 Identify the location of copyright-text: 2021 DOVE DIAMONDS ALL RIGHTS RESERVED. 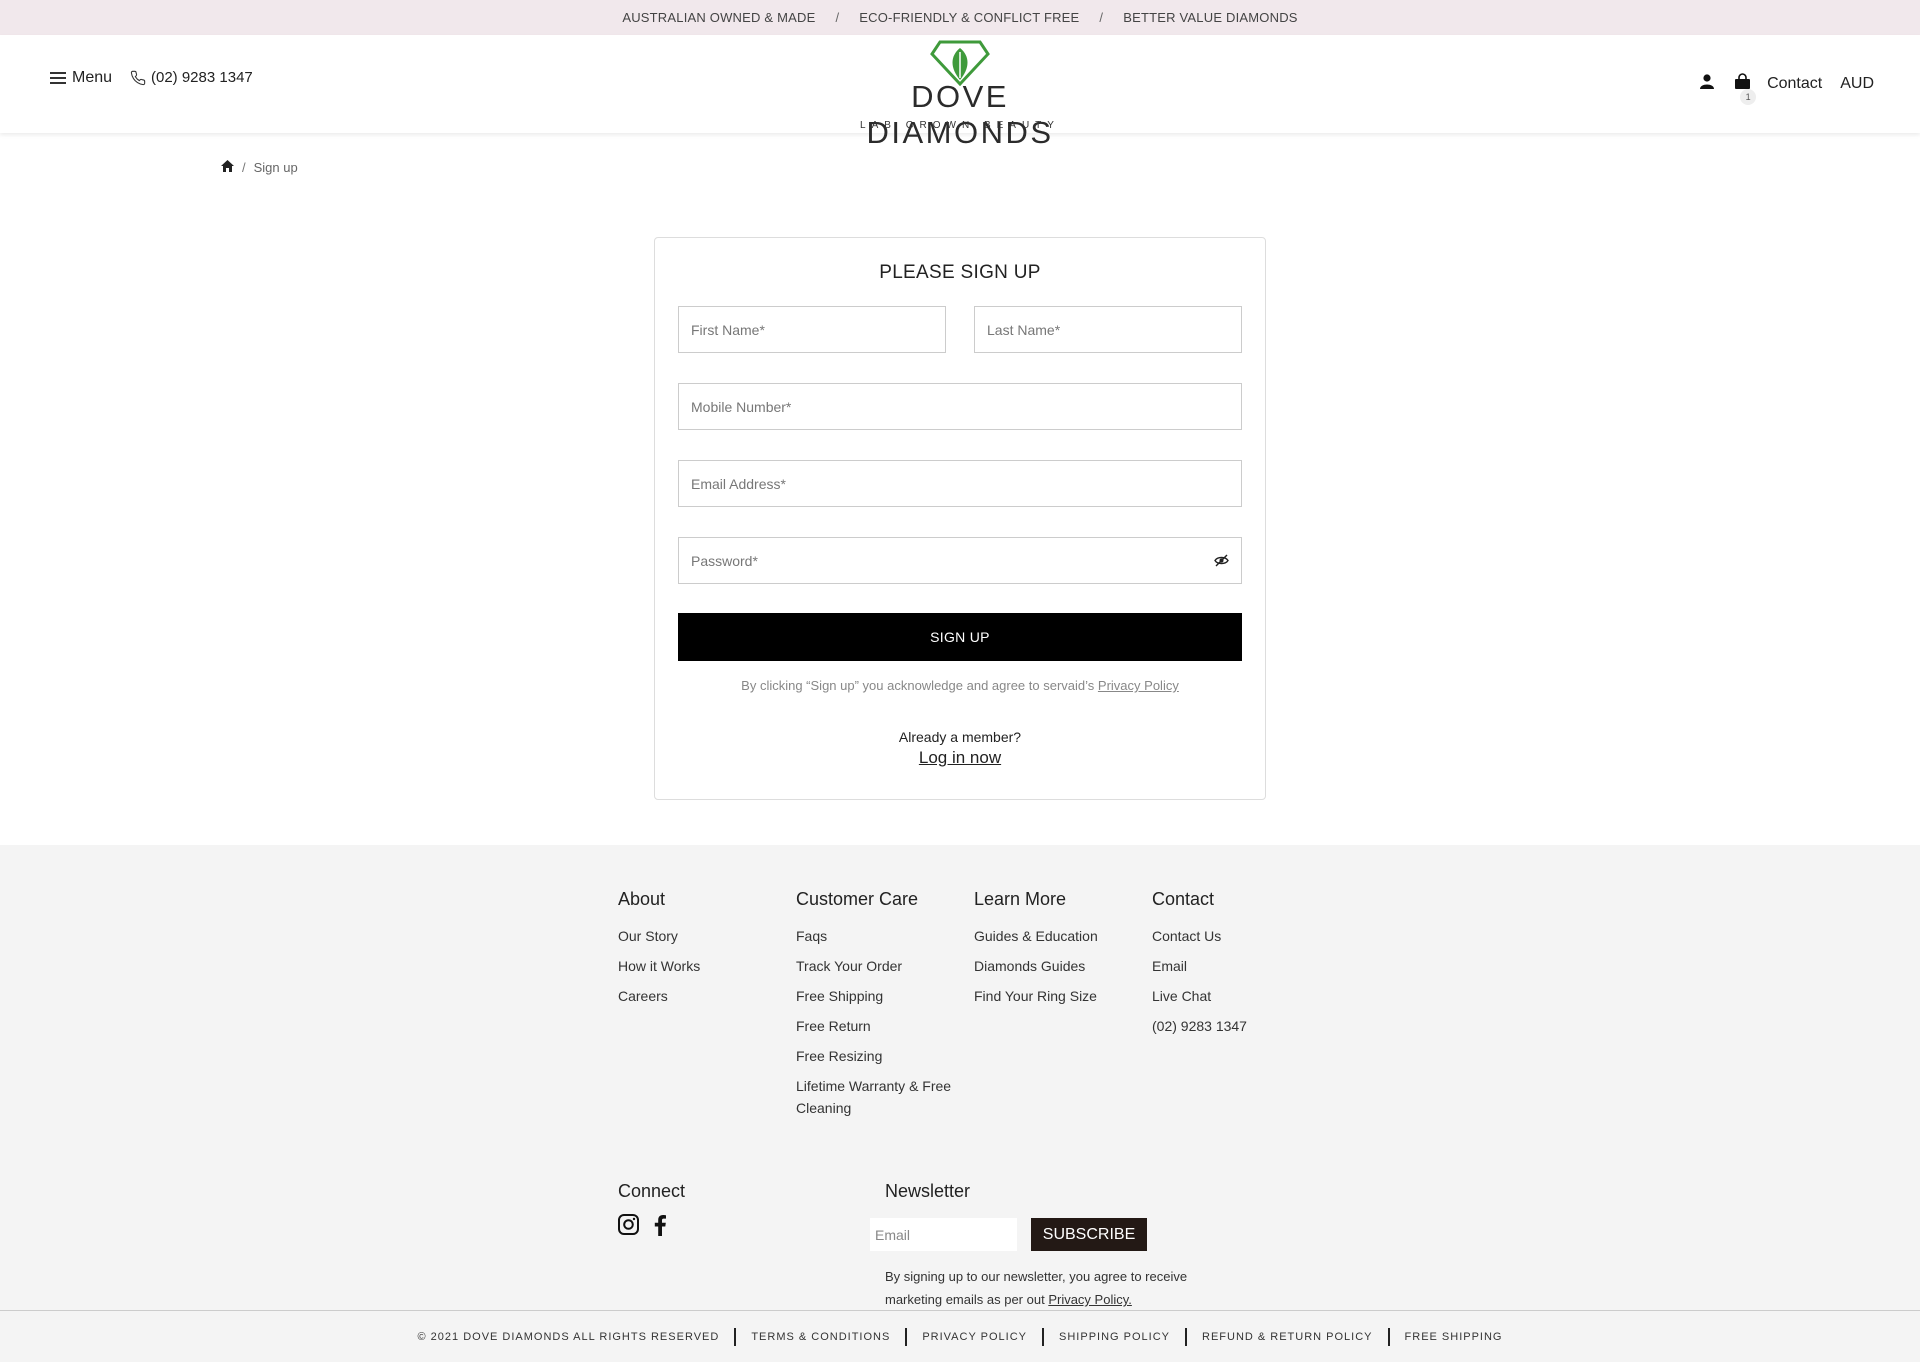
(575, 1336).